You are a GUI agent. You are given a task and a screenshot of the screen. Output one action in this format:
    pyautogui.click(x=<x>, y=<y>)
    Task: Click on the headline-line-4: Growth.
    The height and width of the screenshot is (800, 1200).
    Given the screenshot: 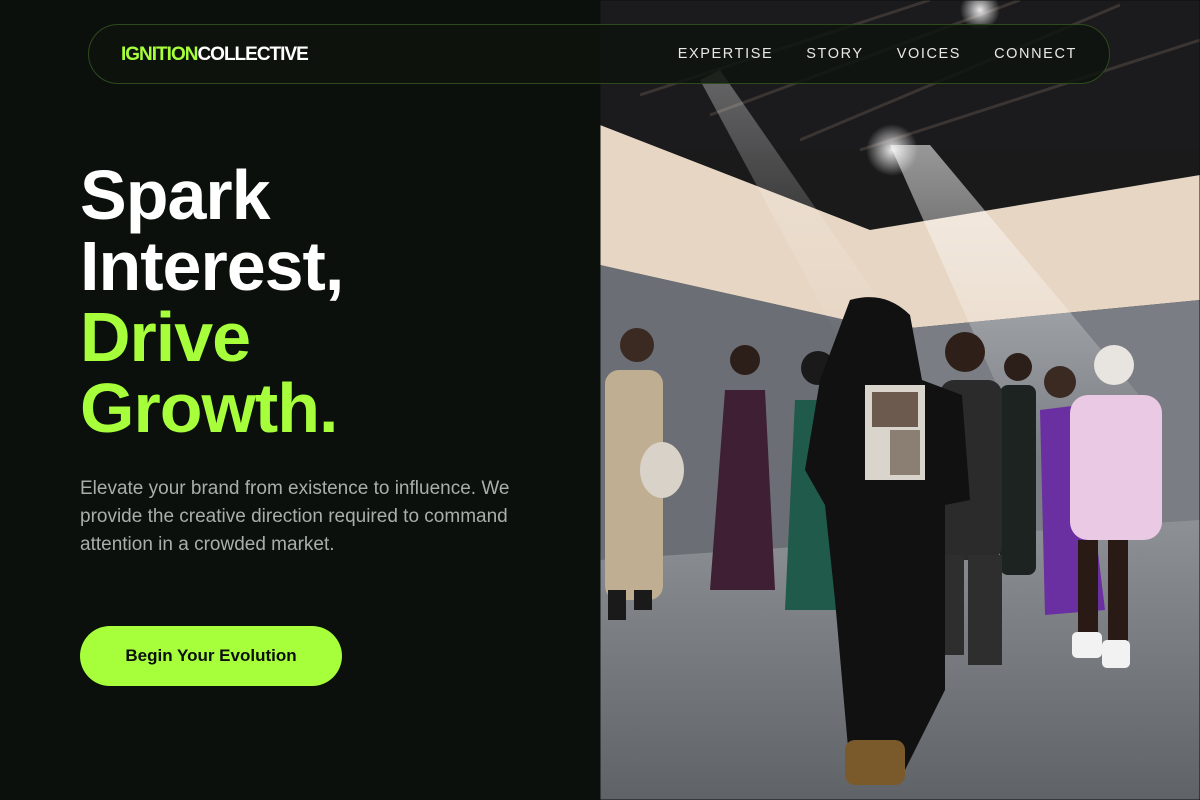 What is the action you would take?
    pyautogui.click(x=209, y=408)
    